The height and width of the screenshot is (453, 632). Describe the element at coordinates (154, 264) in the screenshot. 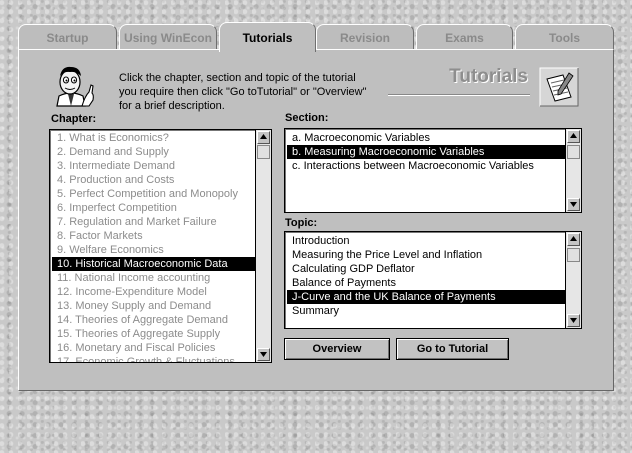

I see `chapter-item-selected: 10. Historical Macroeconomic Data` at that location.